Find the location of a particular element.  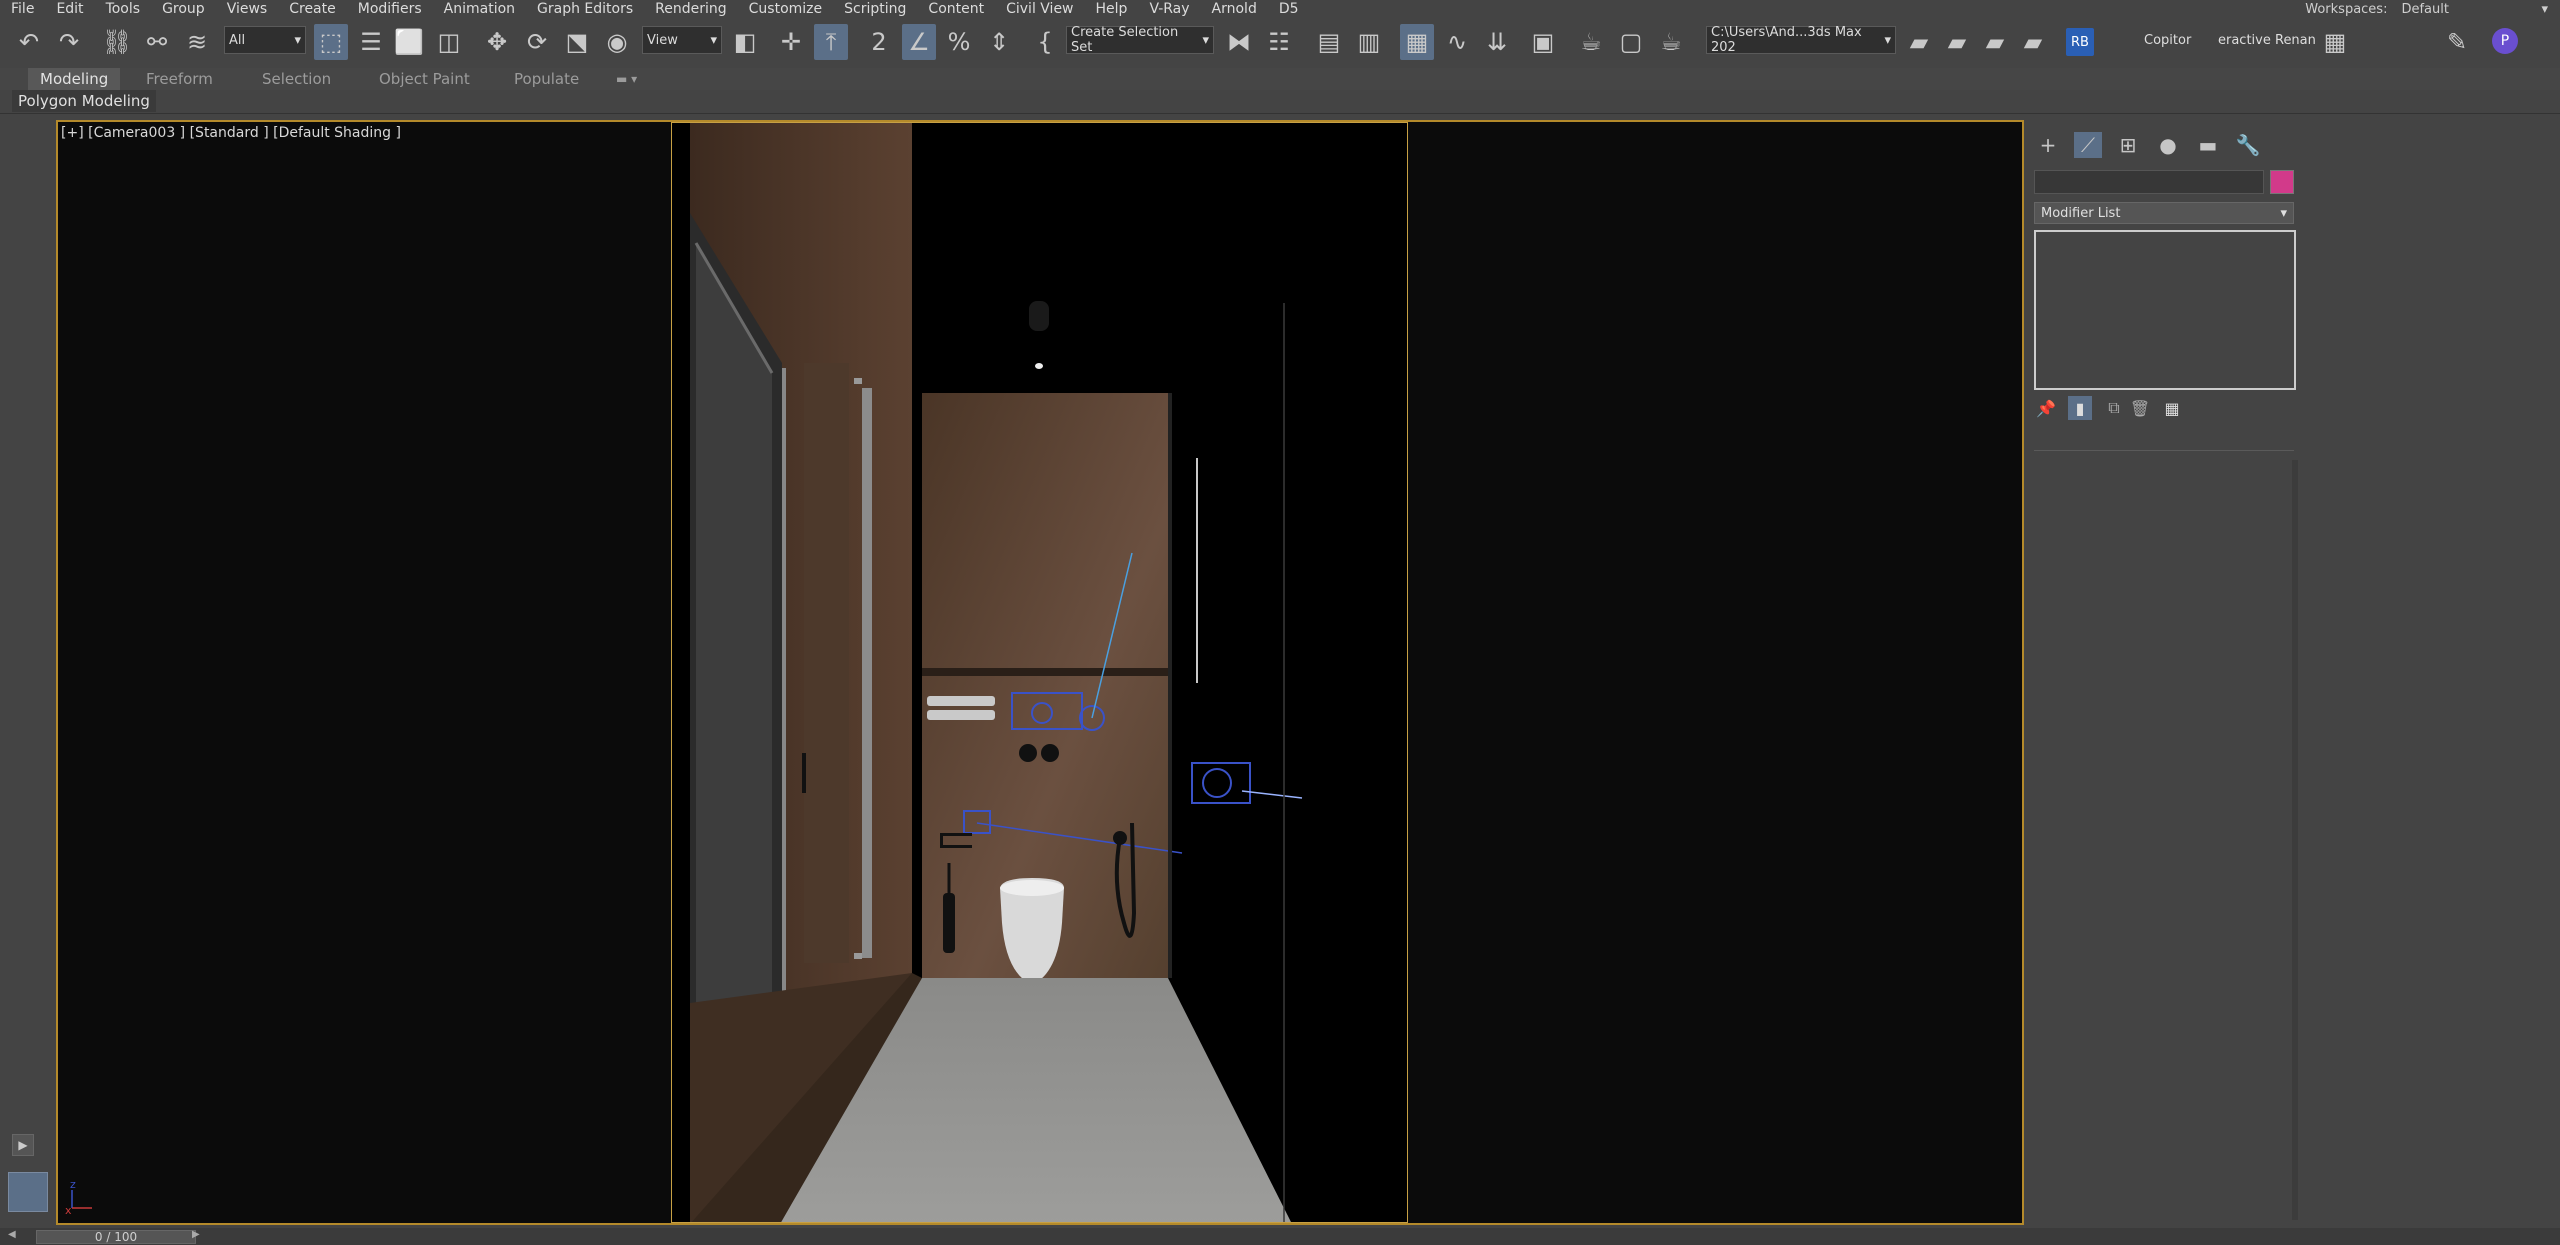

menu-help: Help is located at coordinates (1112, 9).